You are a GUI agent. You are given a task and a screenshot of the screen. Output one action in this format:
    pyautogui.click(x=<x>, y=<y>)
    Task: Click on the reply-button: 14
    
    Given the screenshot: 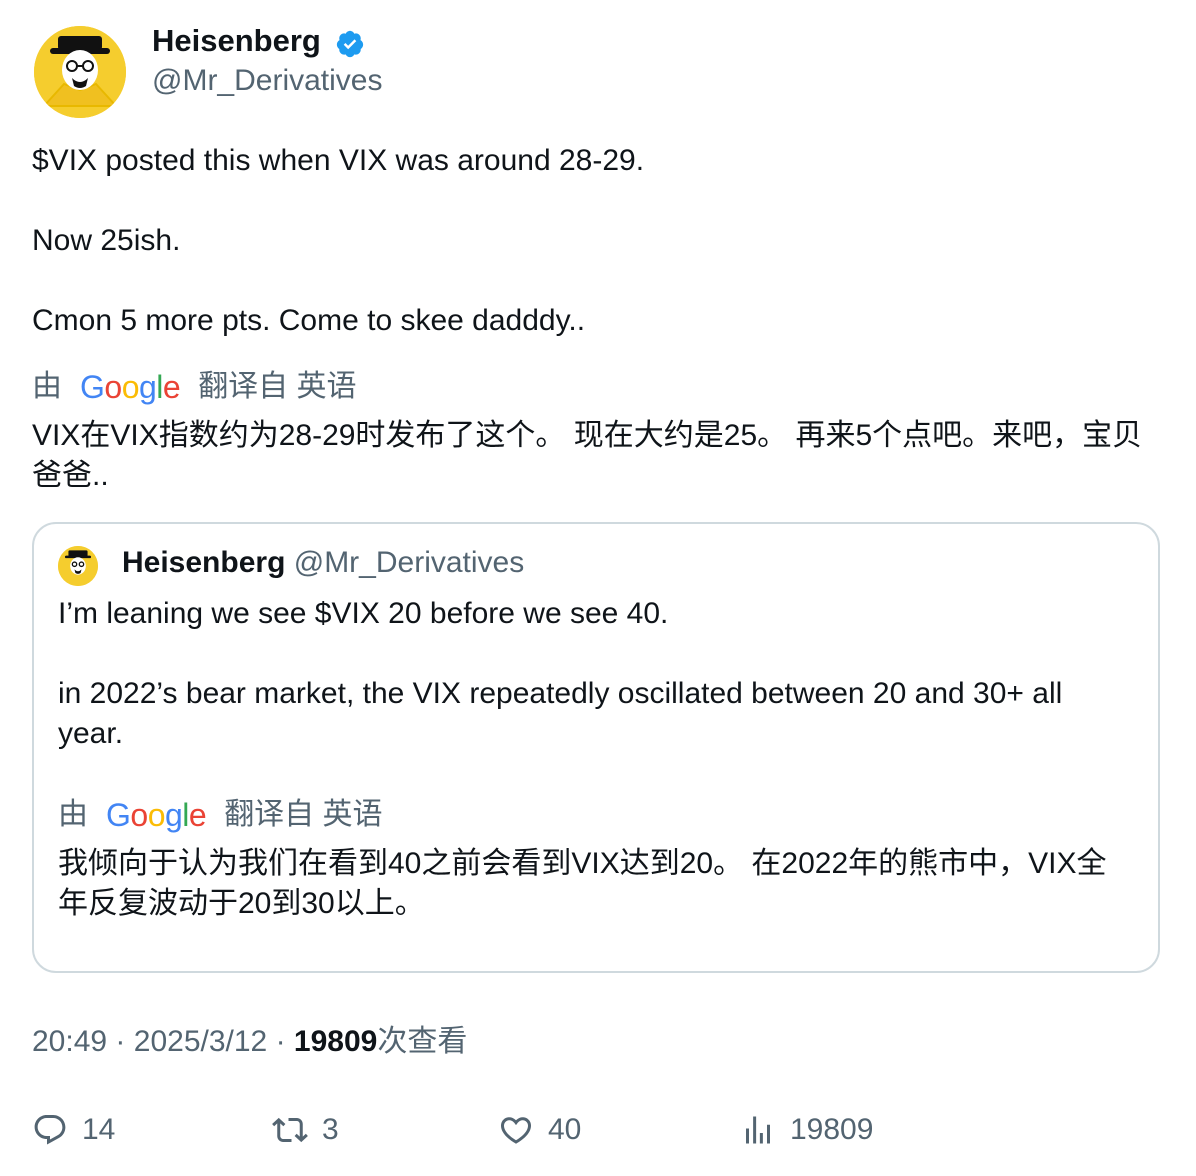 What is the action you would take?
    pyautogui.click(x=73, y=1130)
    